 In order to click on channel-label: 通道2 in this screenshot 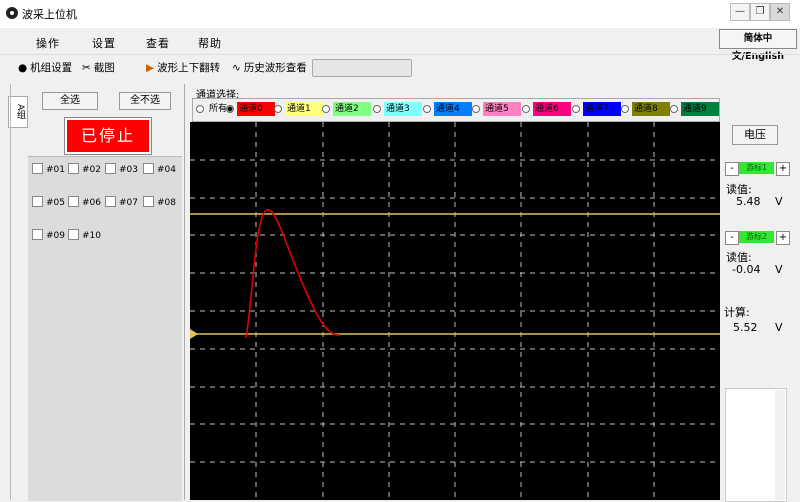, I will do `click(352, 109)`.